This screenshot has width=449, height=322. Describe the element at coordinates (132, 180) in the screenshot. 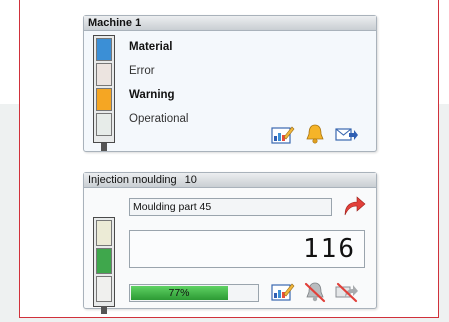

I see `injection-panel-title: Injection moulding` at that location.